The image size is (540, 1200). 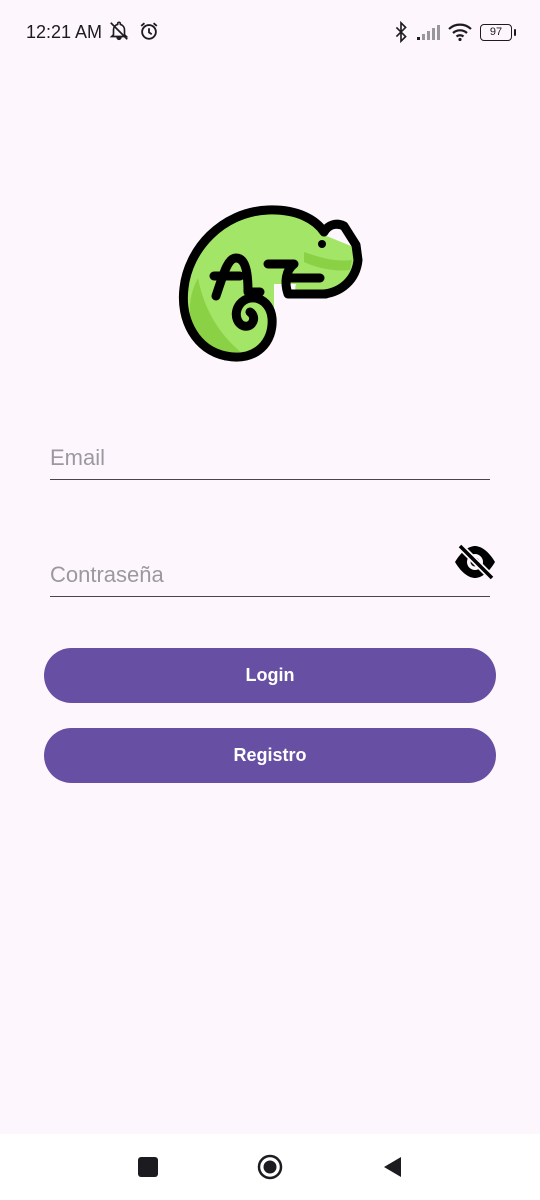 I want to click on status-time: 12:21 AM, so click(x=64, y=32).